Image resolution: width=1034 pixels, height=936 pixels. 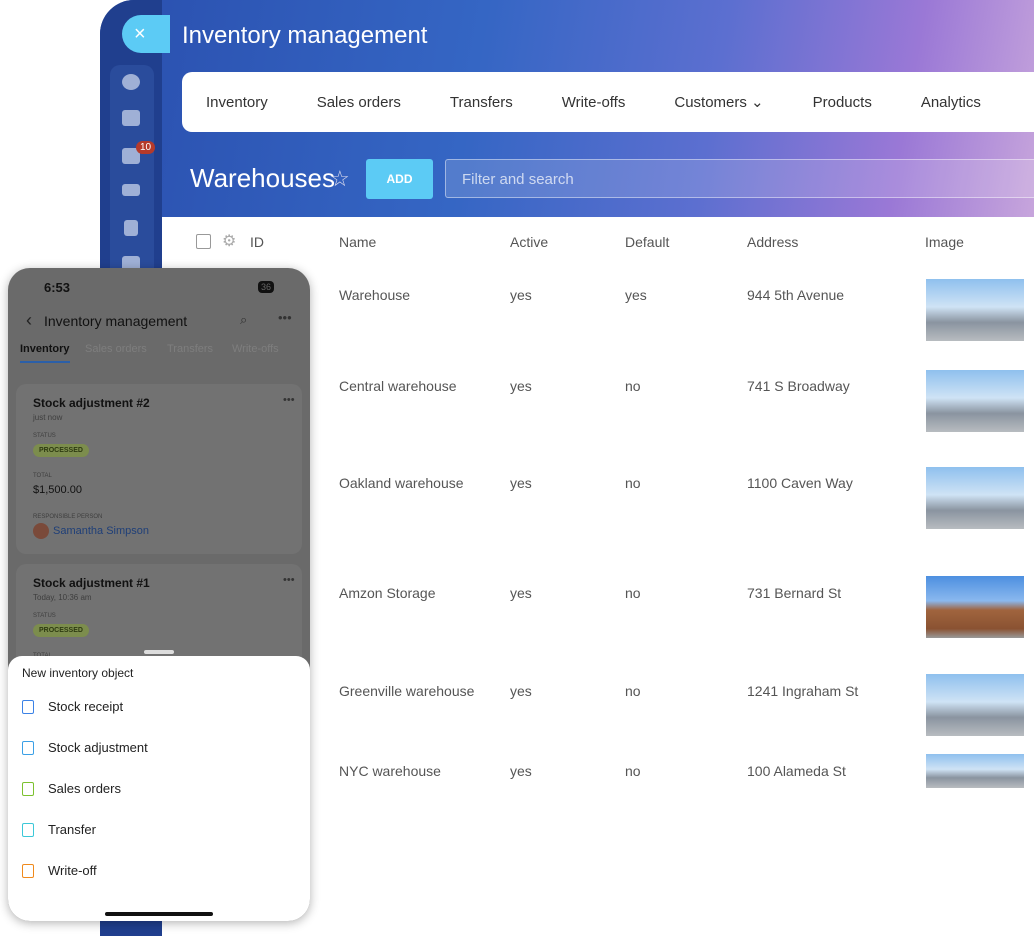 What do you see at coordinates (796, 295) in the screenshot?
I see `cell-address: 944 5th Avenue` at bounding box center [796, 295].